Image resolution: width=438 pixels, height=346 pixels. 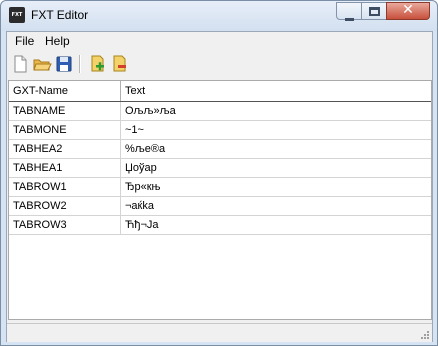 I want to click on toolbar, so click(x=219, y=64).